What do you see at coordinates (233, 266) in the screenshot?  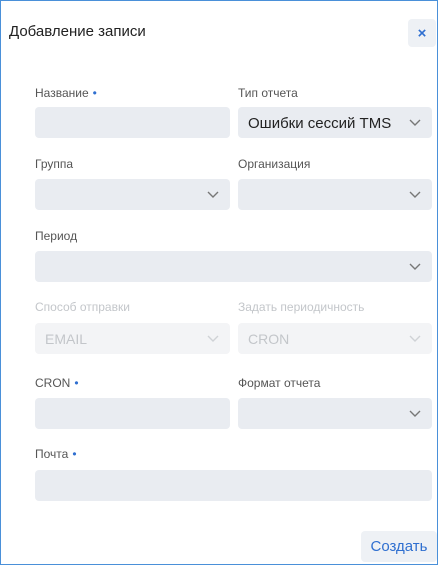 I see `period-select` at bounding box center [233, 266].